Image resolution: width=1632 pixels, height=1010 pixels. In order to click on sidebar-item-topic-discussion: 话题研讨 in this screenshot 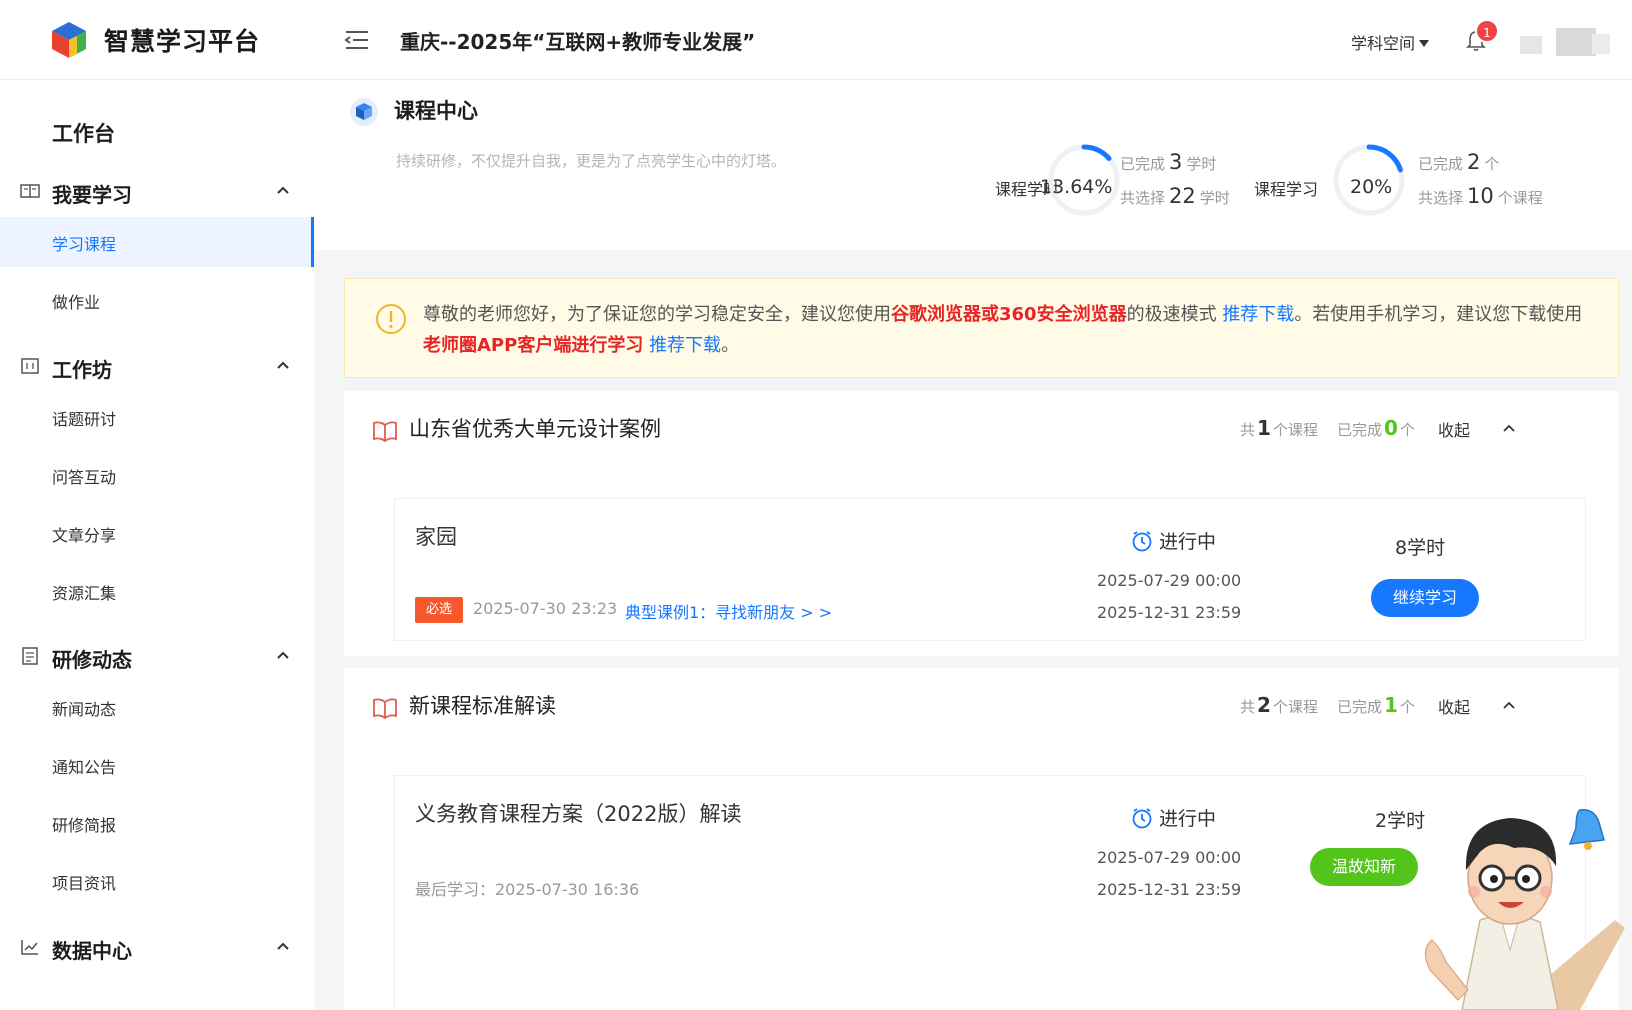, I will do `click(157, 417)`.